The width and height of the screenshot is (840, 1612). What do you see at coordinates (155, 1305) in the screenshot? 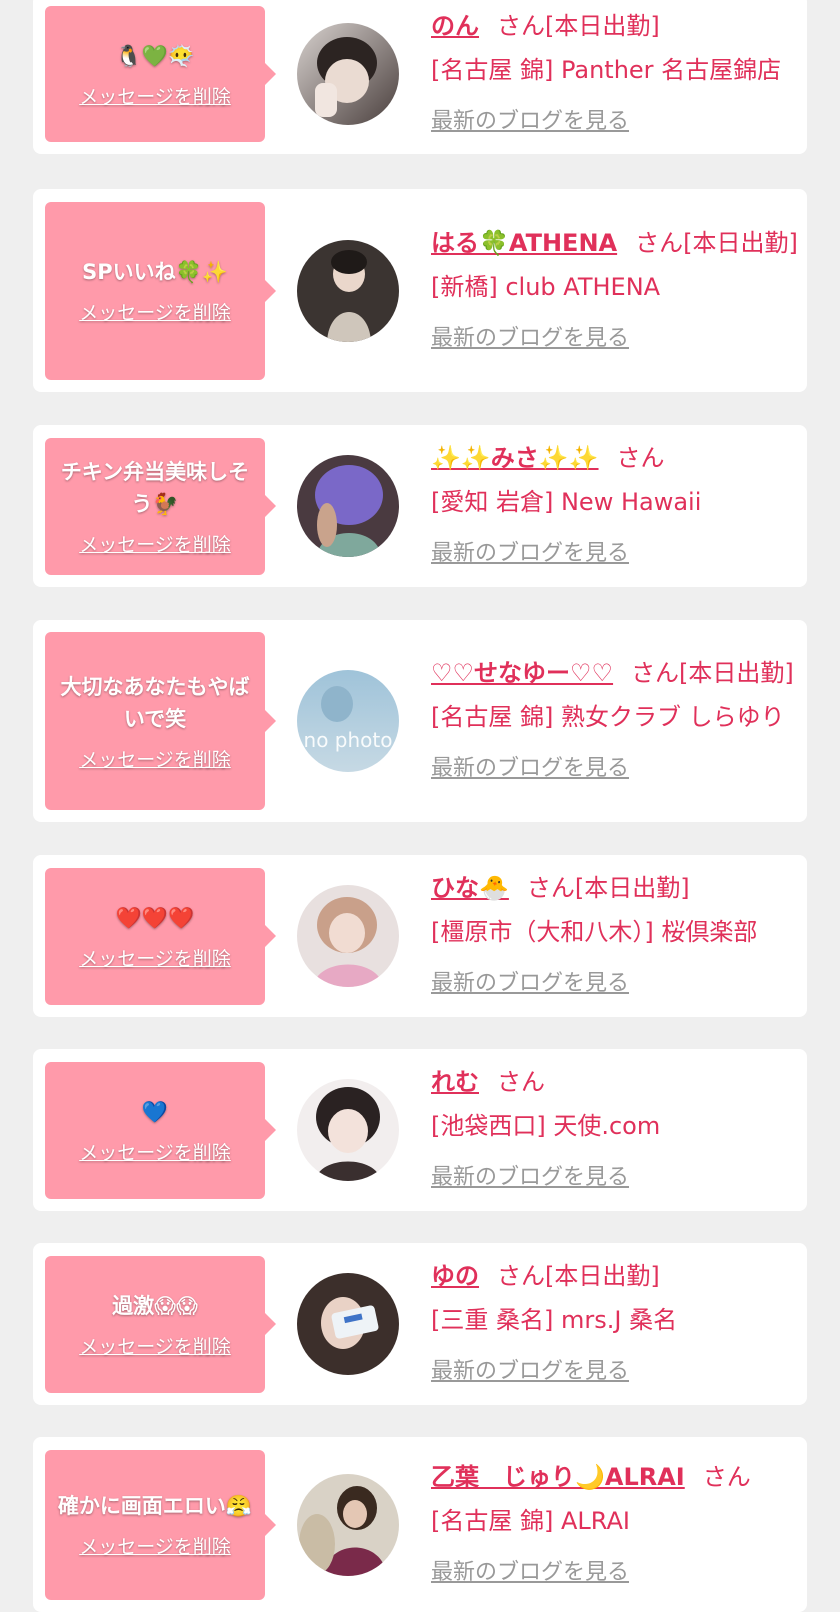
I see `message-text: 過激😱😱` at bounding box center [155, 1305].